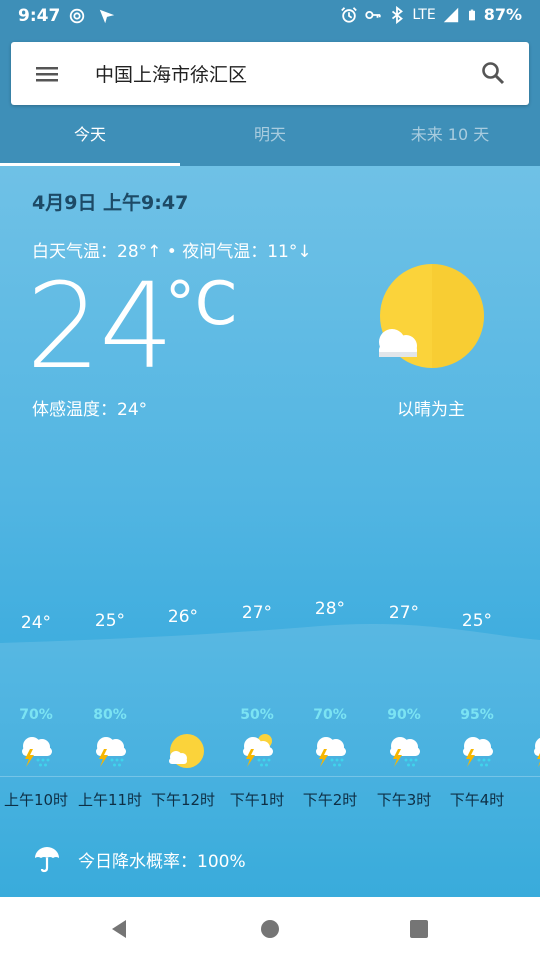 This screenshot has height=960, width=540. I want to click on hourly-precip-chance: 90%, so click(404, 715).